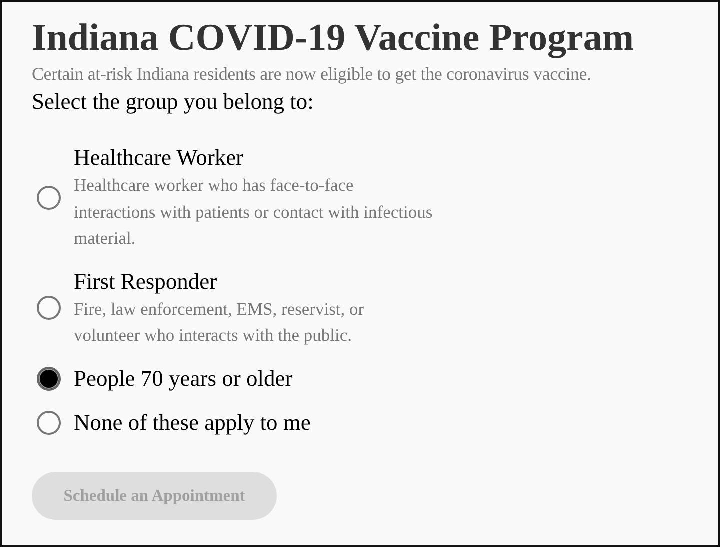  What do you see at coordinates (312, 74) in the screenshot?
I see `subtitle: Certain at-risk Indiana residents are now eligible to get the coronavirus vaccine.` at bounding box center [312, 74].